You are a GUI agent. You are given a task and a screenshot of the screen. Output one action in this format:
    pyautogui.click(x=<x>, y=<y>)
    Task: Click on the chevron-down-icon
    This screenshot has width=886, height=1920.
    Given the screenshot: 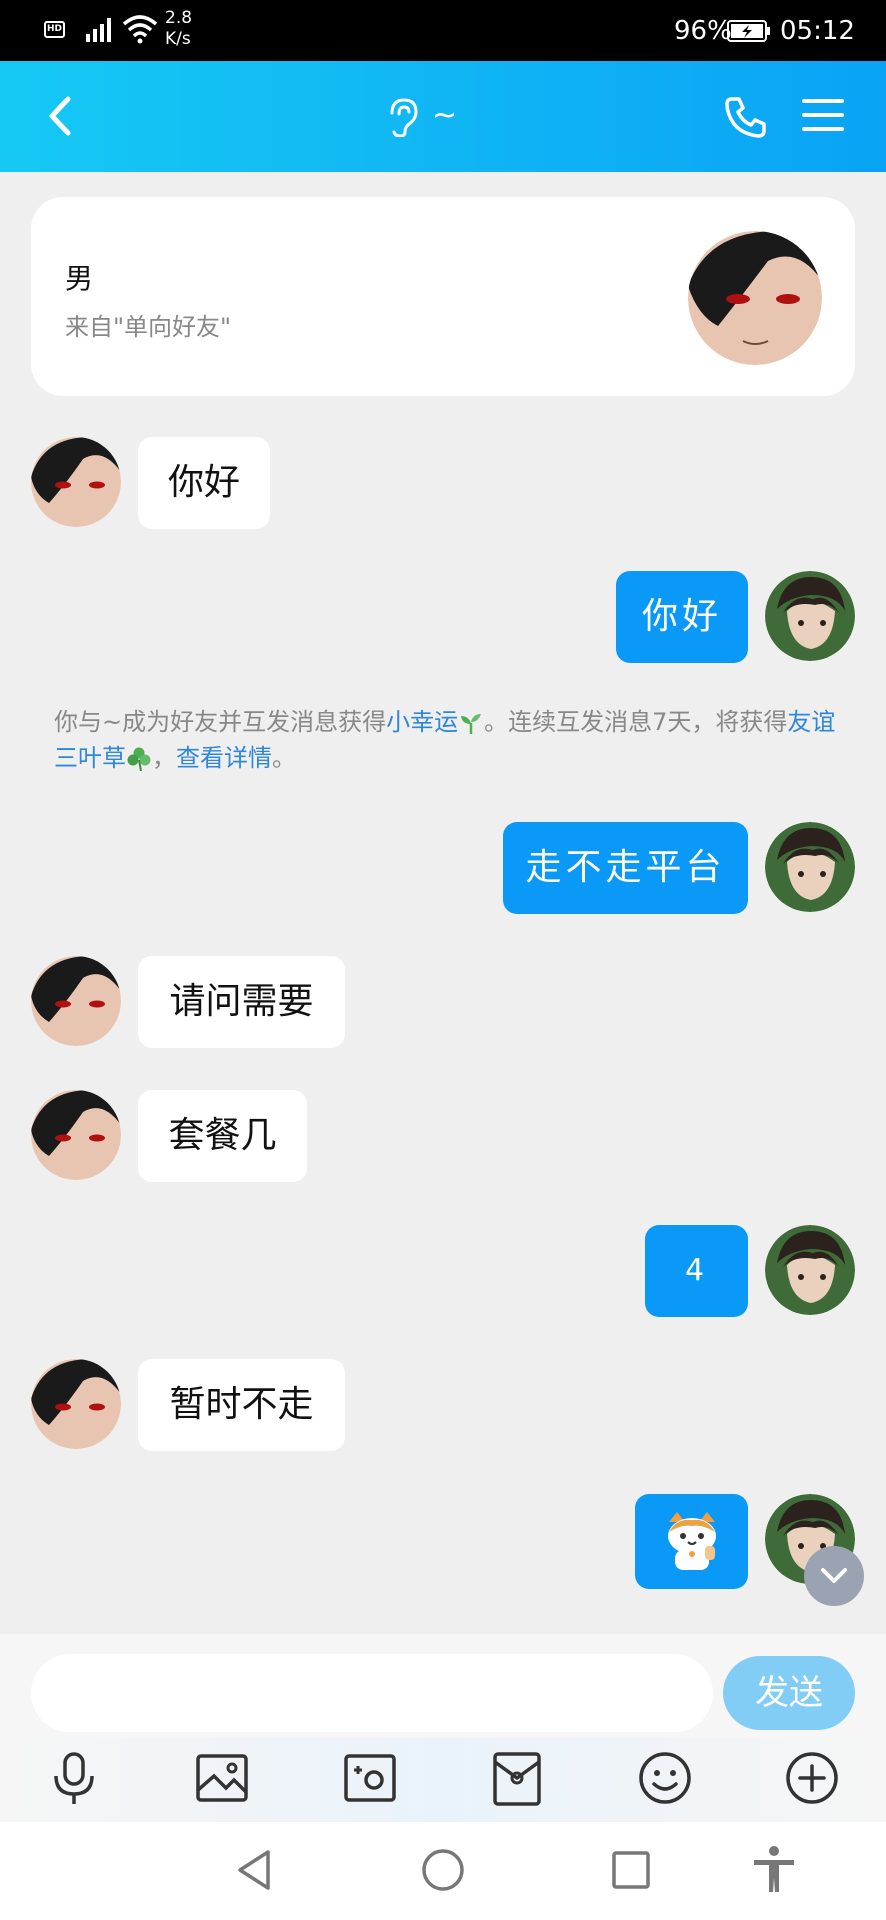 What is the action you would take?
    pyautogui.click(x=834, y=1575)
    